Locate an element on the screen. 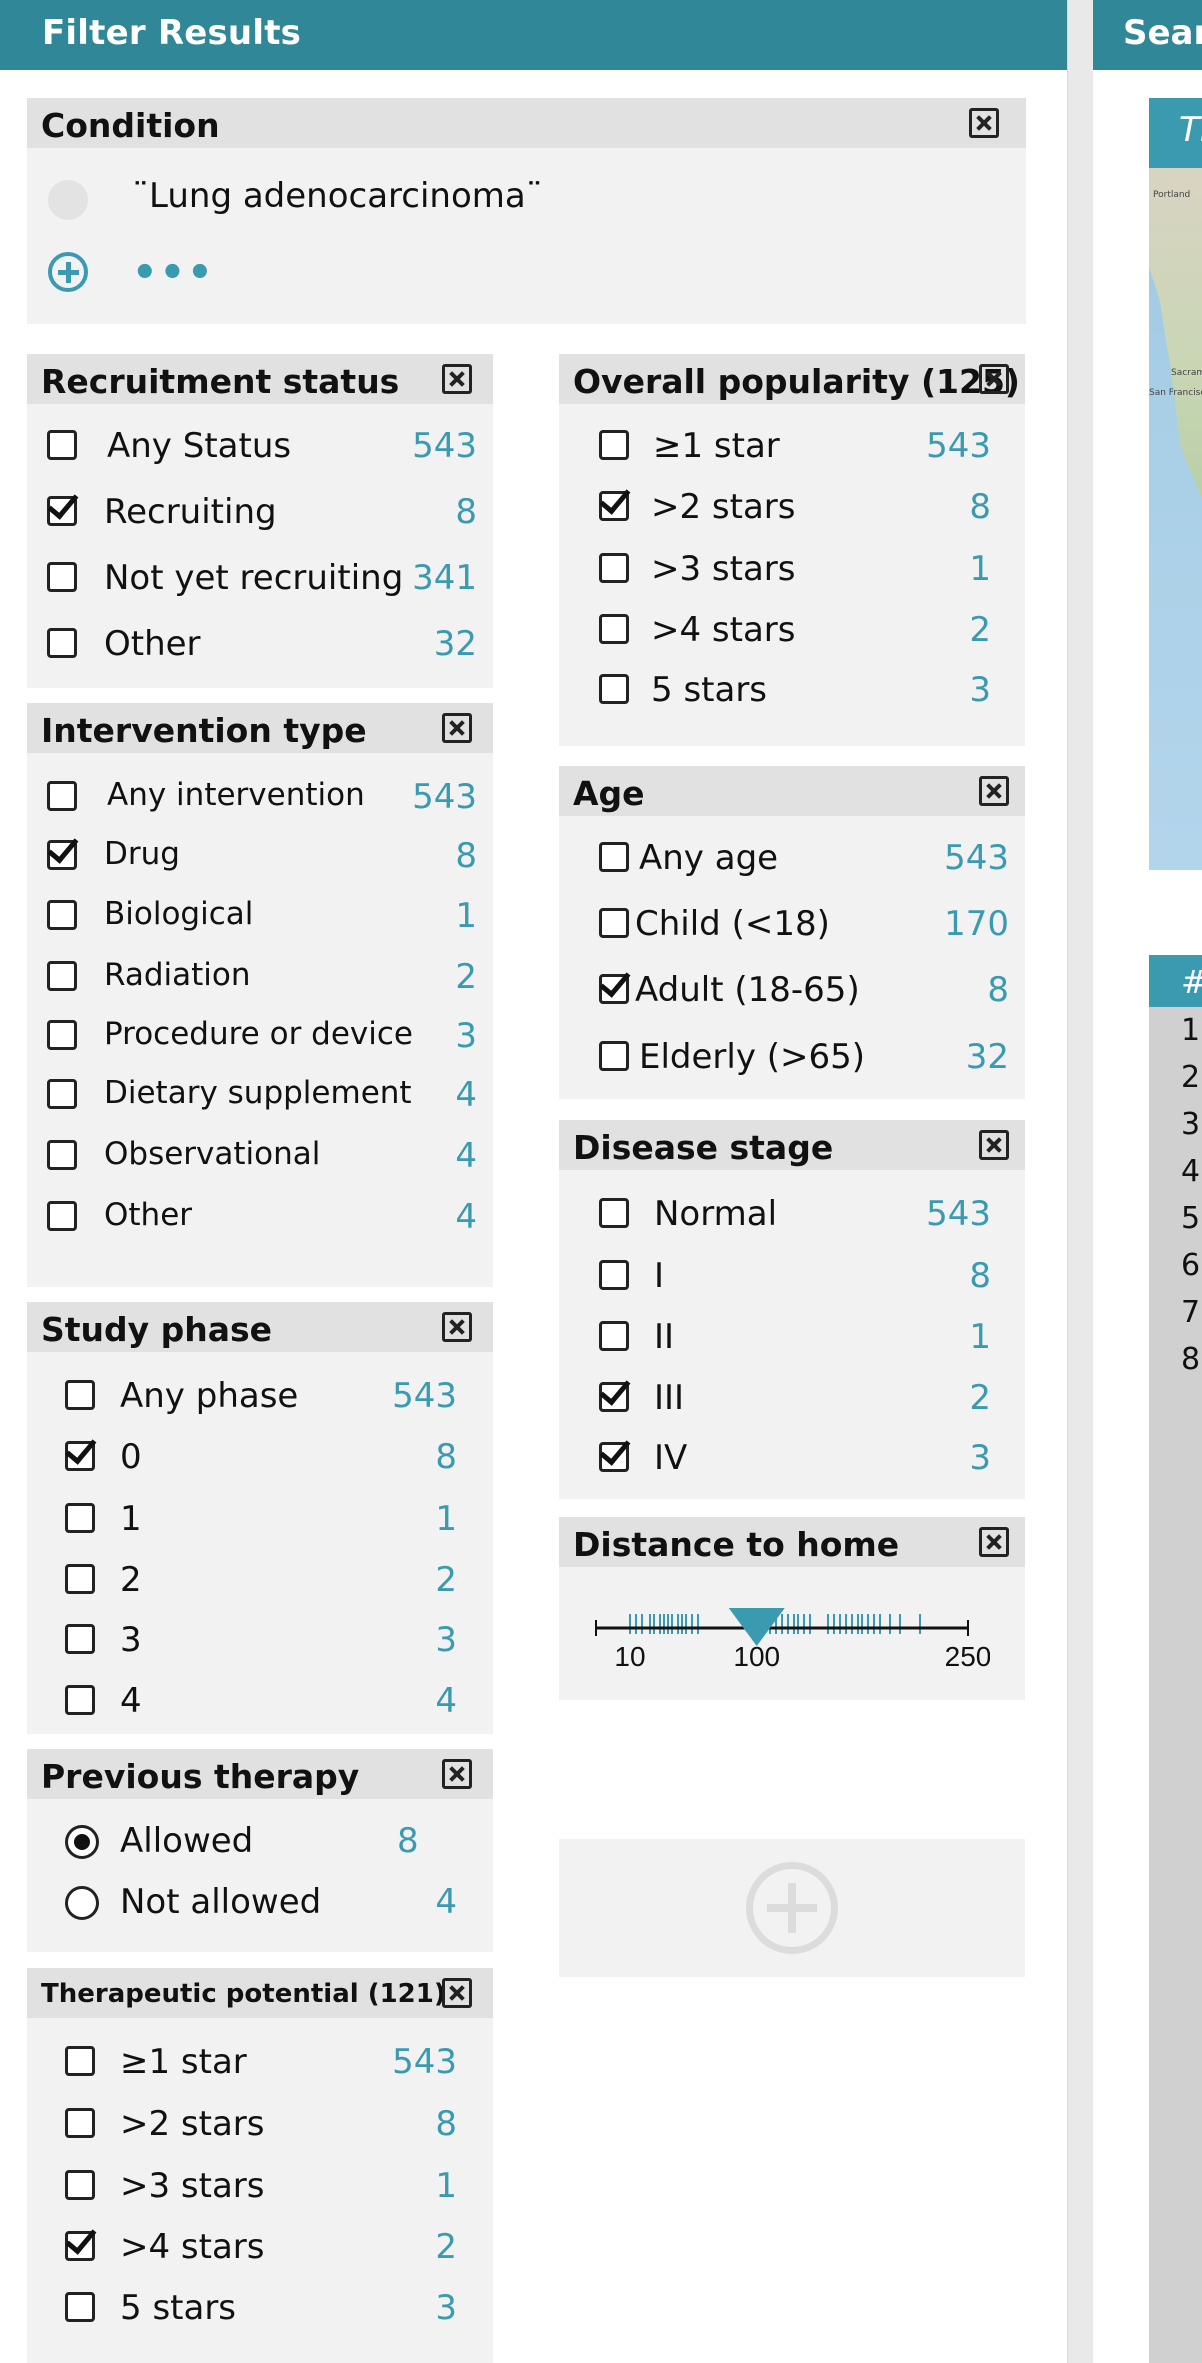 This screenshot has width=1202, height=2363. phase-option: 2 2 is located at coordinates (261, 1580).